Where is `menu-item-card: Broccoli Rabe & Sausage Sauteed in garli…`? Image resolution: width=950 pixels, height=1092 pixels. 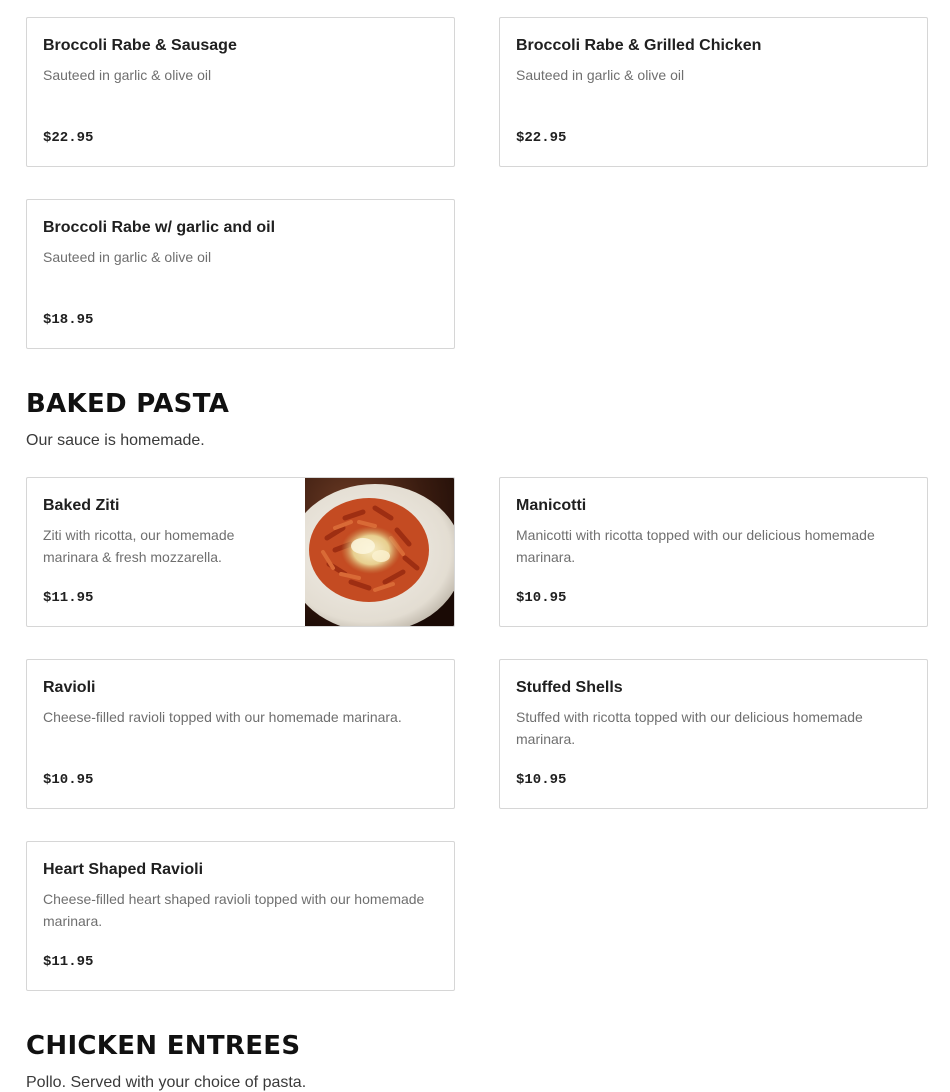 menu-item-card: Broccoli Rabe & Sausage Sauteed in garli… is located at coordinates (240, 92).